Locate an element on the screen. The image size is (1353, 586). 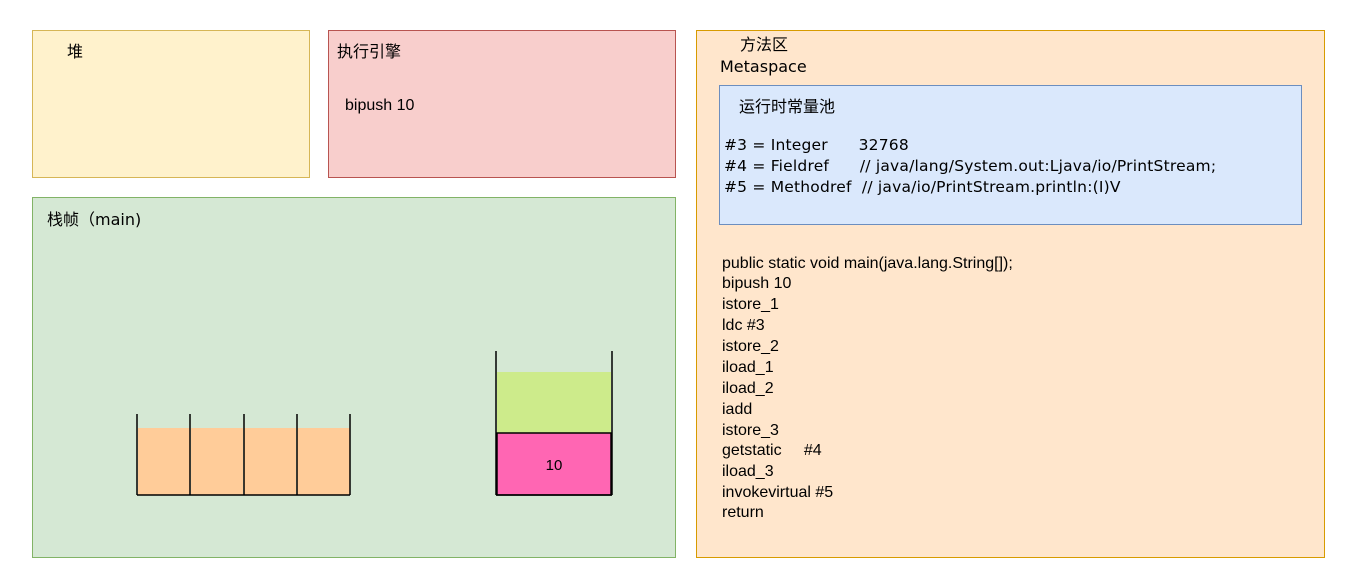
bytecode-line: getstatic #4 is located at coordinates (772, 450).